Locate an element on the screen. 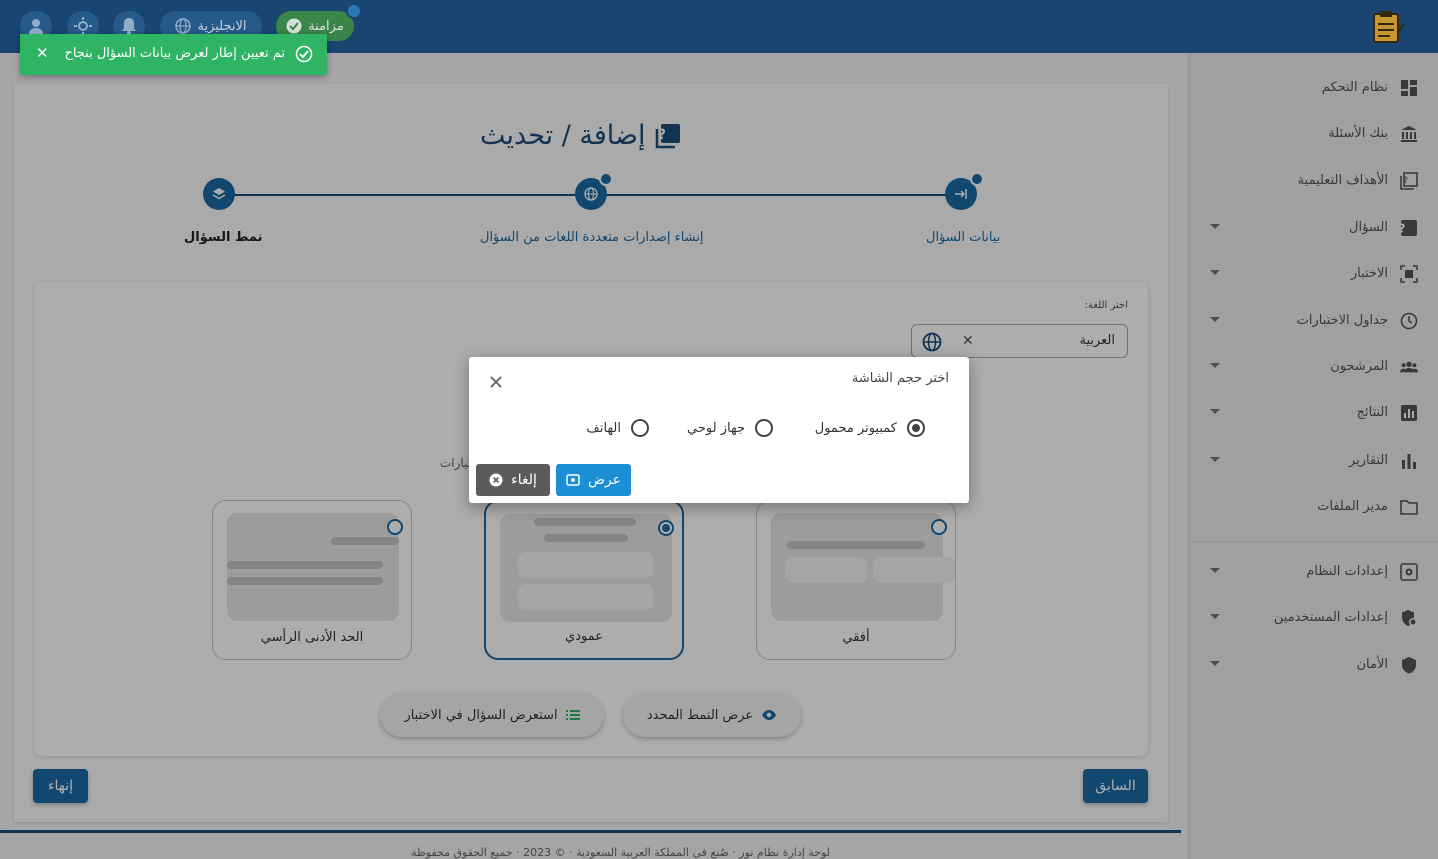 Image resolution: width=1438 pixels, height=859 pixels. toast-message: تم تعيين إطار لعرض بيانات السؤال بنجاح is located at coordinates (174, 53).